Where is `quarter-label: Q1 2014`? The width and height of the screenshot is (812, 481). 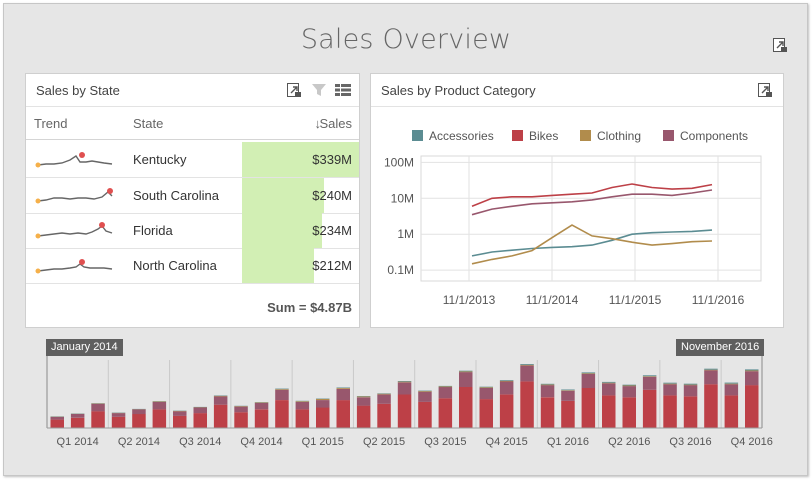
quarter-label: Q1 2014 is located at coordinates (78, 442).